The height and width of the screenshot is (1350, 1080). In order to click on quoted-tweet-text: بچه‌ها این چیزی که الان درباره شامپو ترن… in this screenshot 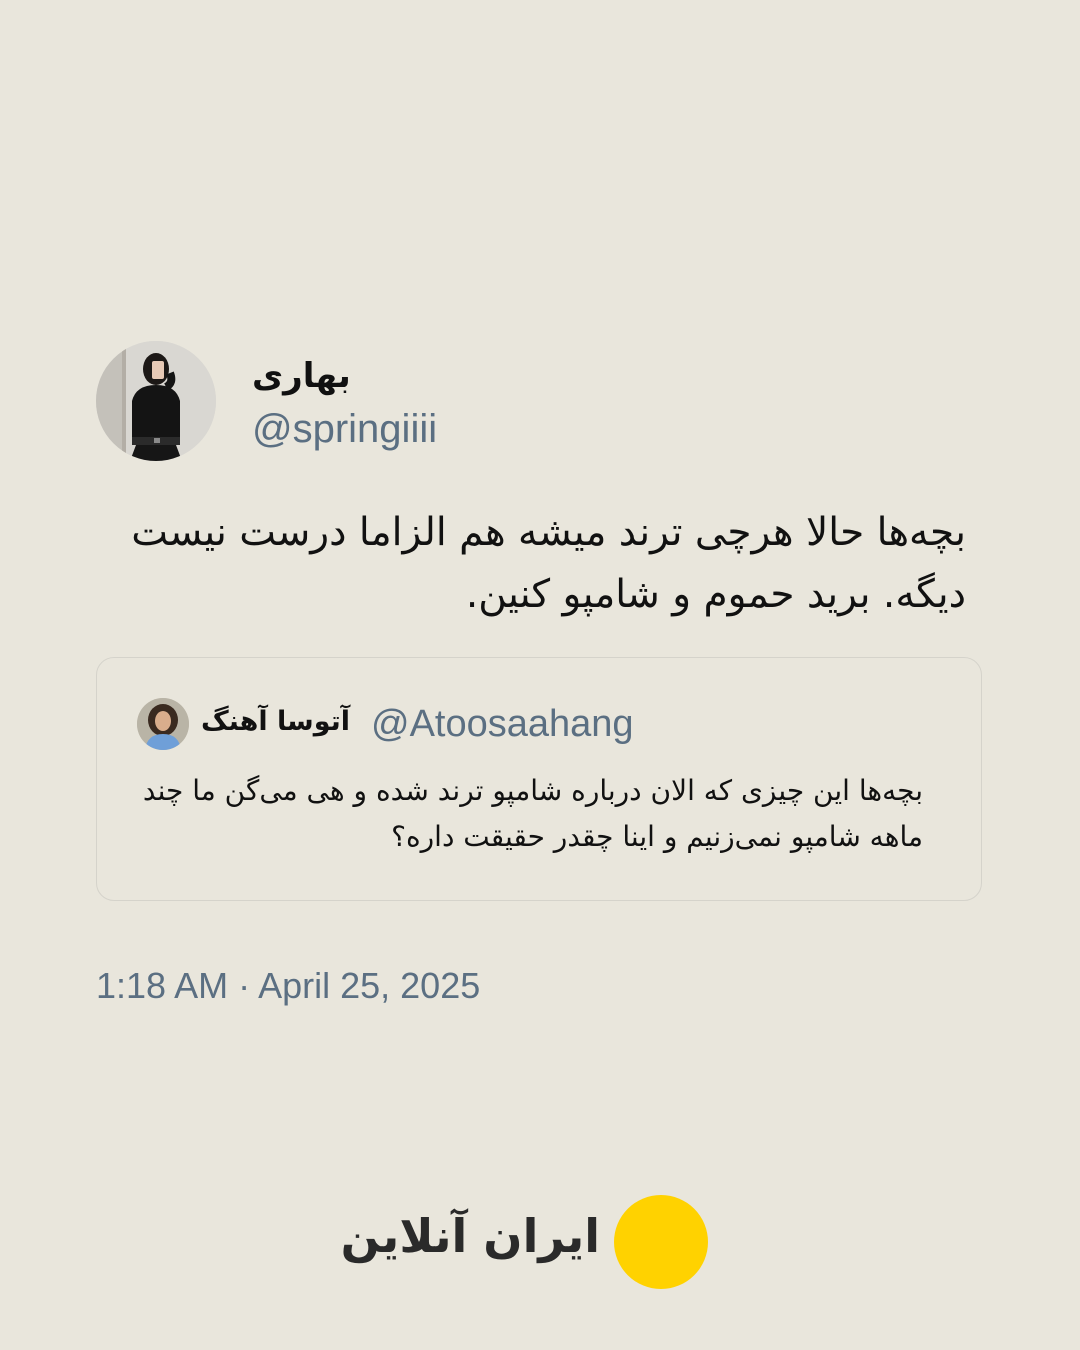, I will do `click(532, 813)`.